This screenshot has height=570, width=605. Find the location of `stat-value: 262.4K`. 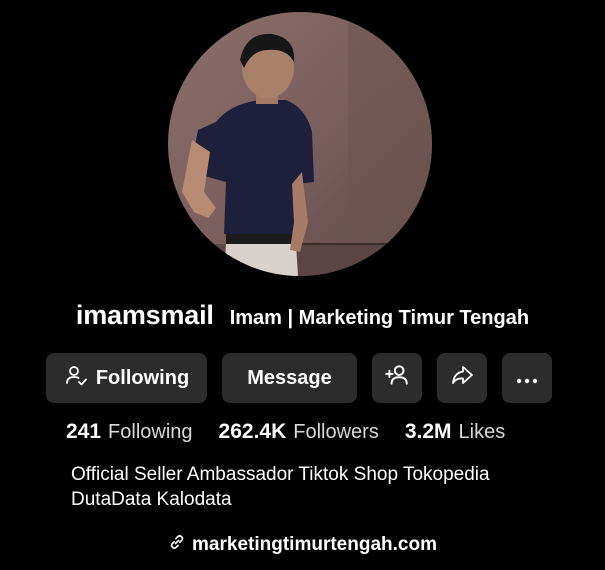

stat-value: 262.4K is located at coordinates (252, 431).